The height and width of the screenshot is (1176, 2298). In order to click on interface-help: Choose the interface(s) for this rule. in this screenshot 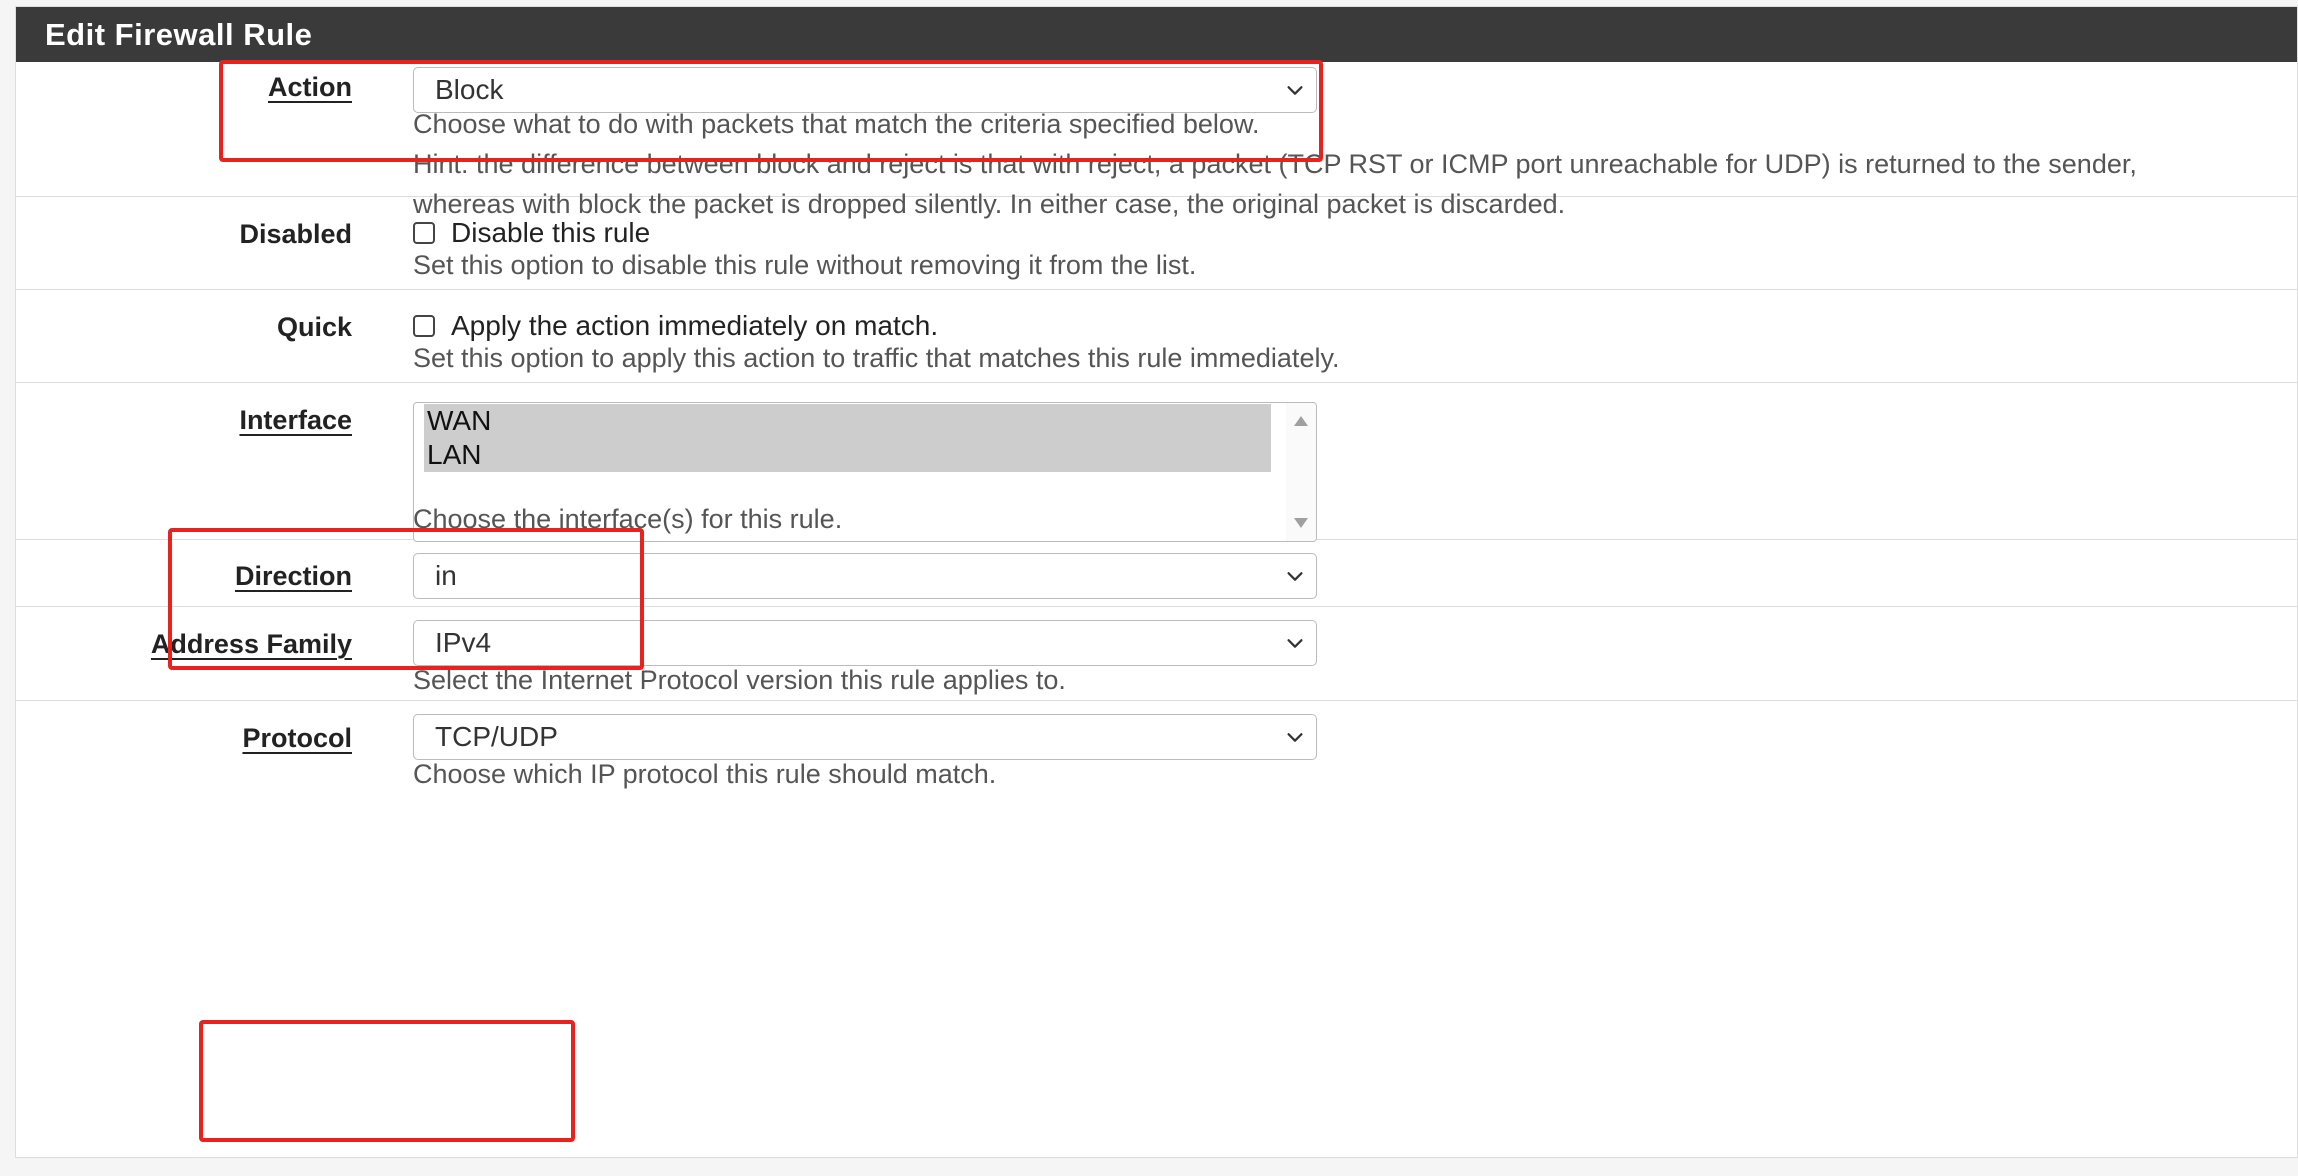, I will do `click(628, 519)`.